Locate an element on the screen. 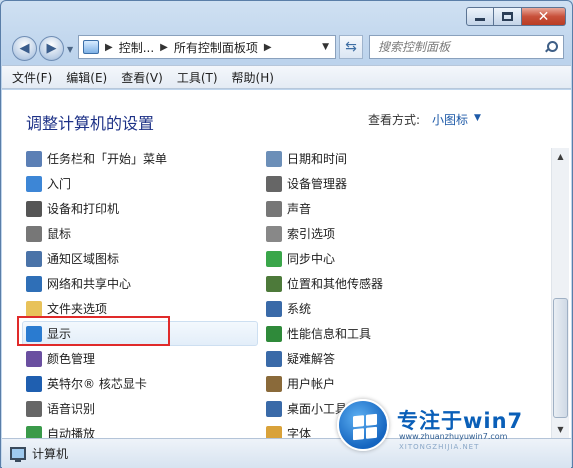 Image resolution: width=573 pixels, height=468 pixels. menu-help: 帮助(H) is located at coordinates (253, 77).